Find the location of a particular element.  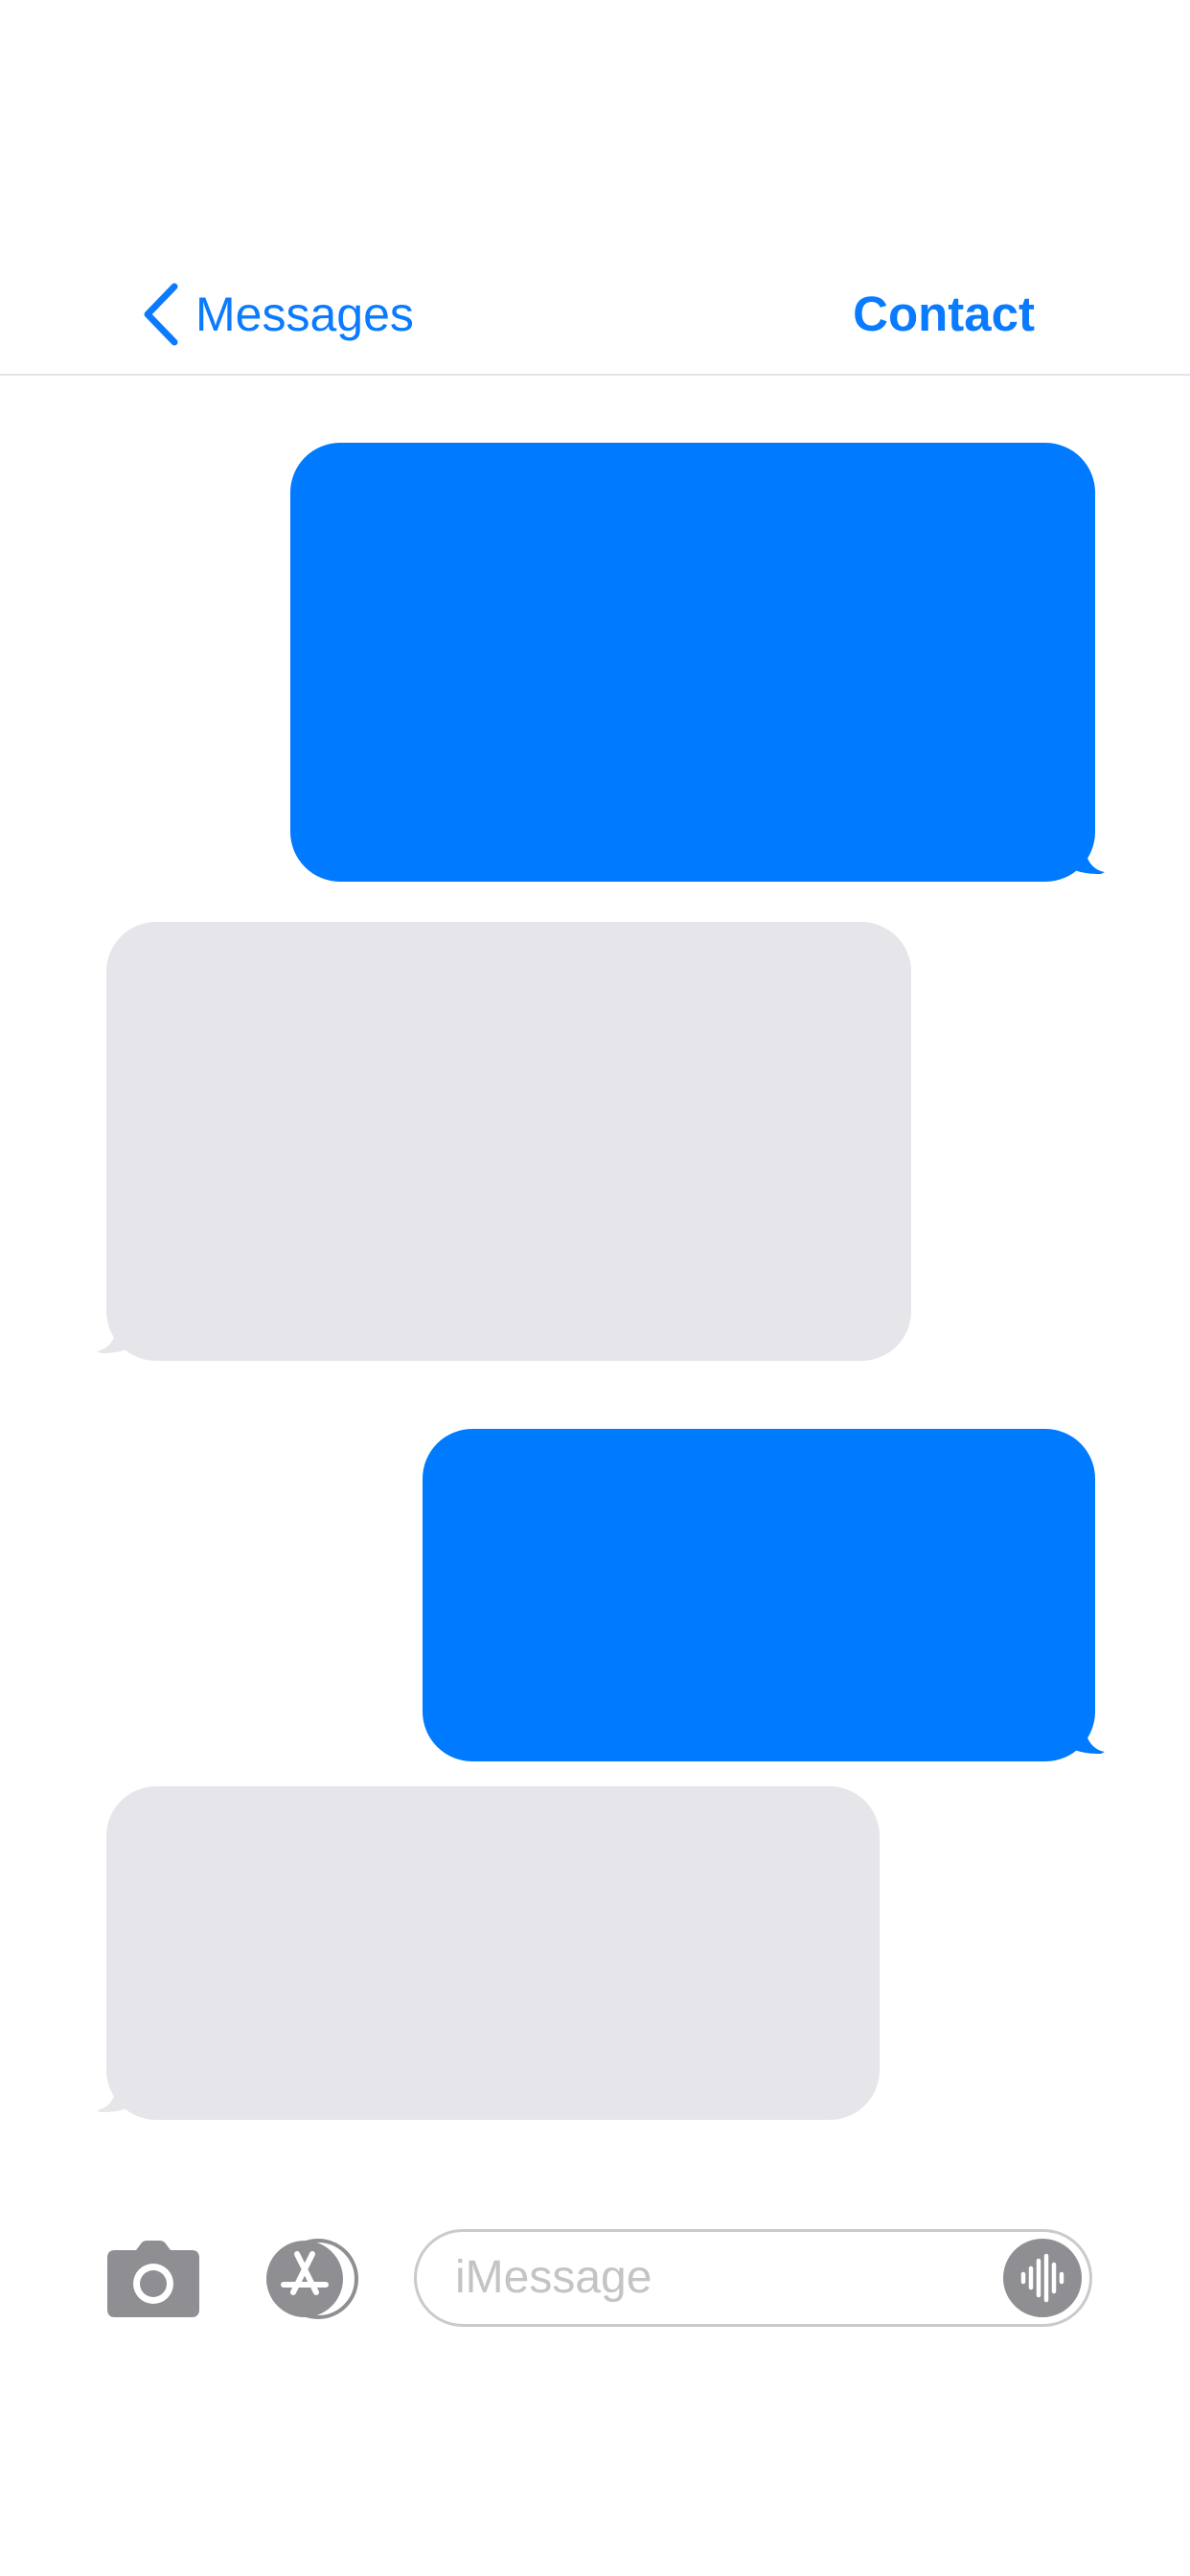

back-button: Messages is located at coordinates (276, 314).